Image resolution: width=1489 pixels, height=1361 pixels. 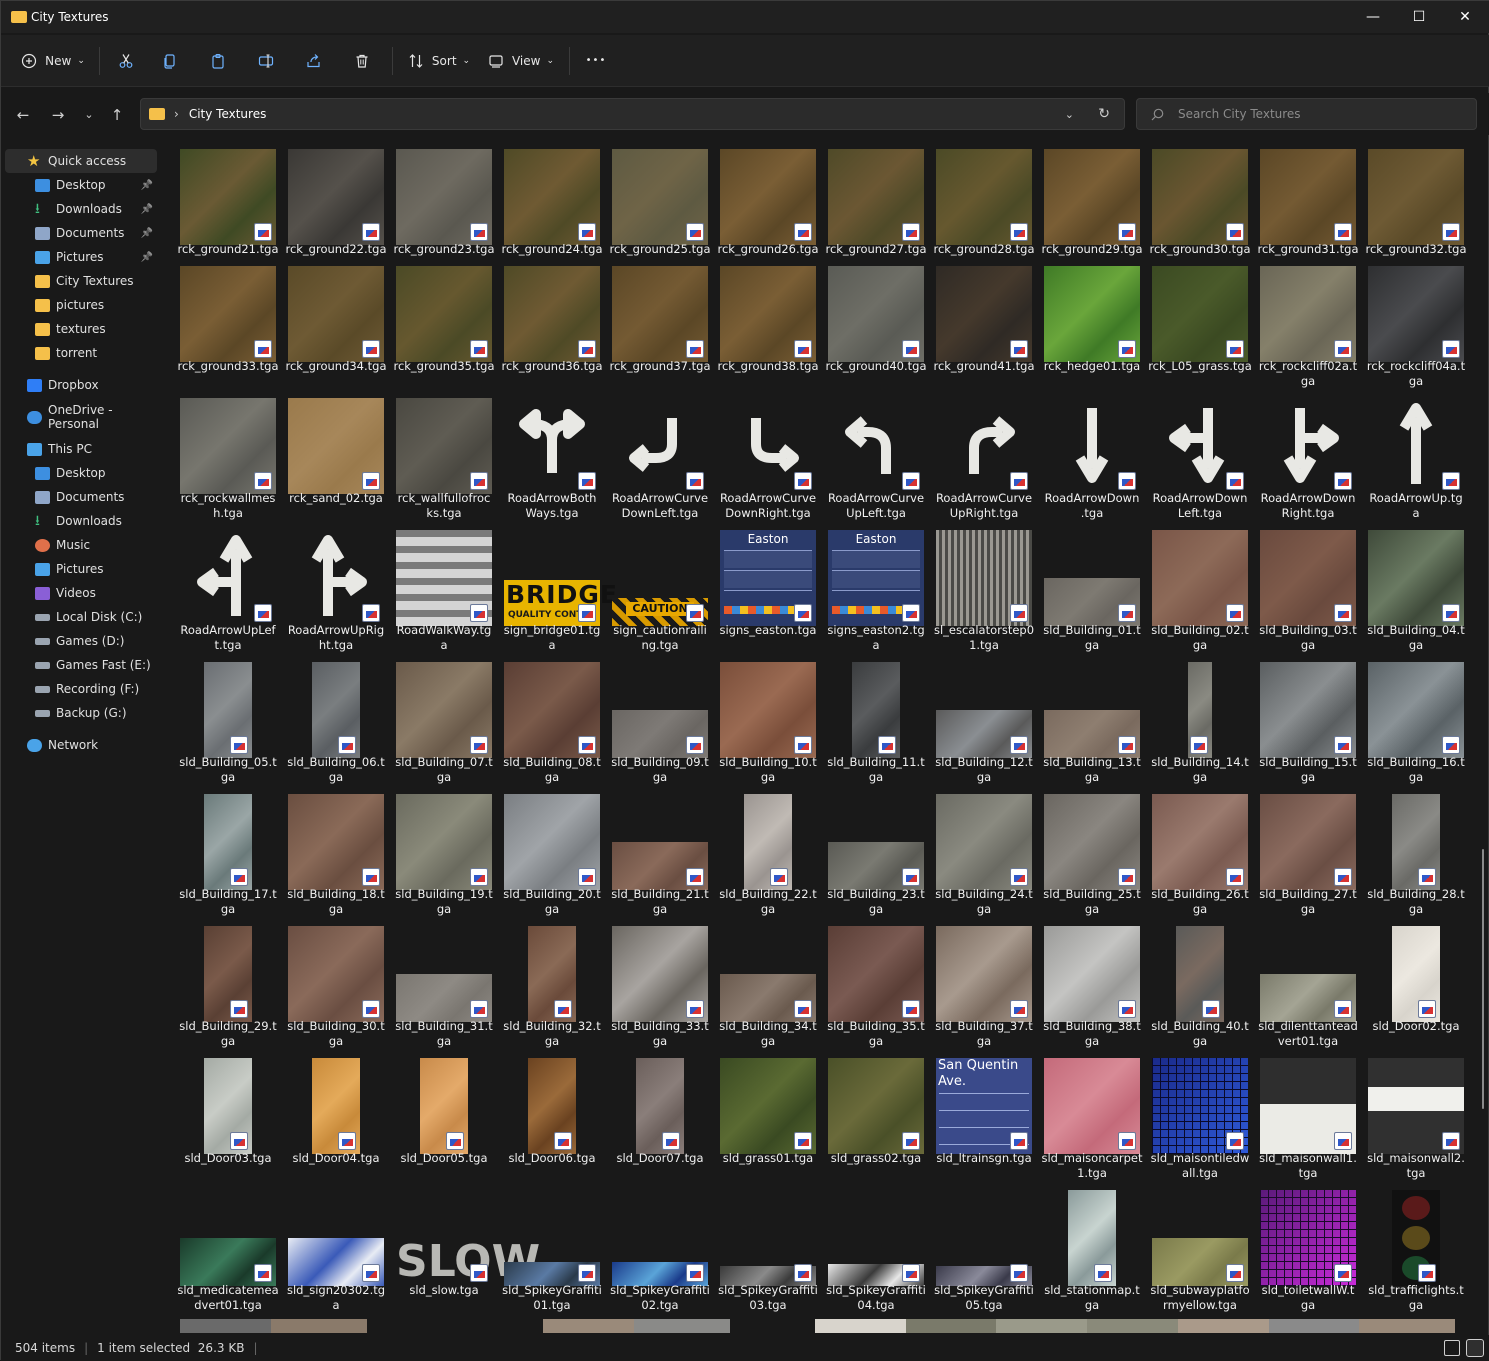 What do you see at coordinates (1416, 455) in the screenshot?
I see `file-item: RoadArrowUp.tg a` at bounding box center [1416, 455].